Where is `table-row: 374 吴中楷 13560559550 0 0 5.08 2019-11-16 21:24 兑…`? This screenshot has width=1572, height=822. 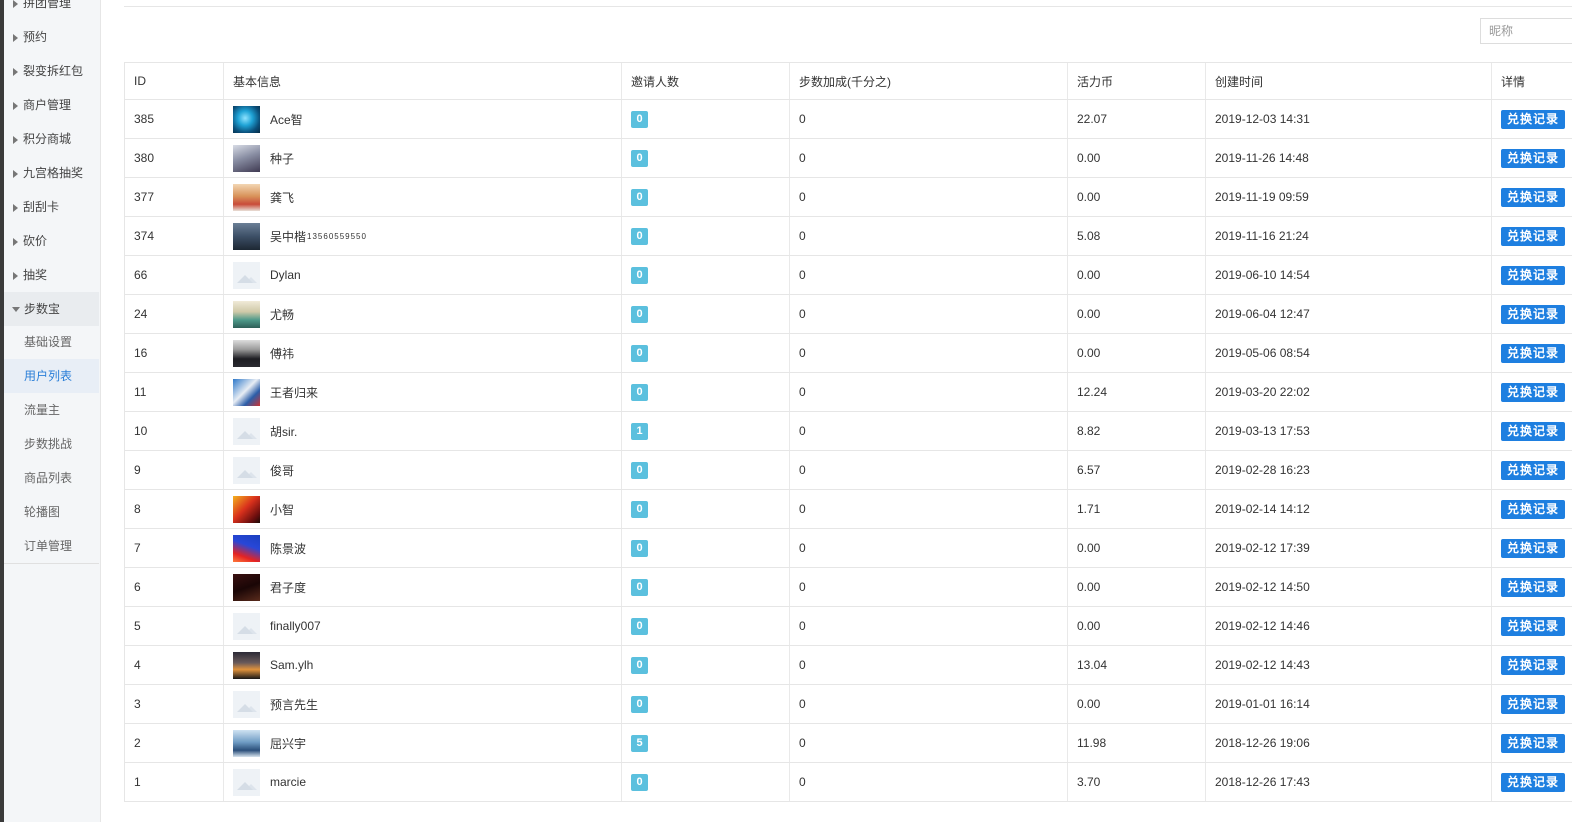 table-row: 374 吴中楷 13560559550 0 0 5.08 2019-11-16 21:24 兑… is located at coordinates (848, 236).